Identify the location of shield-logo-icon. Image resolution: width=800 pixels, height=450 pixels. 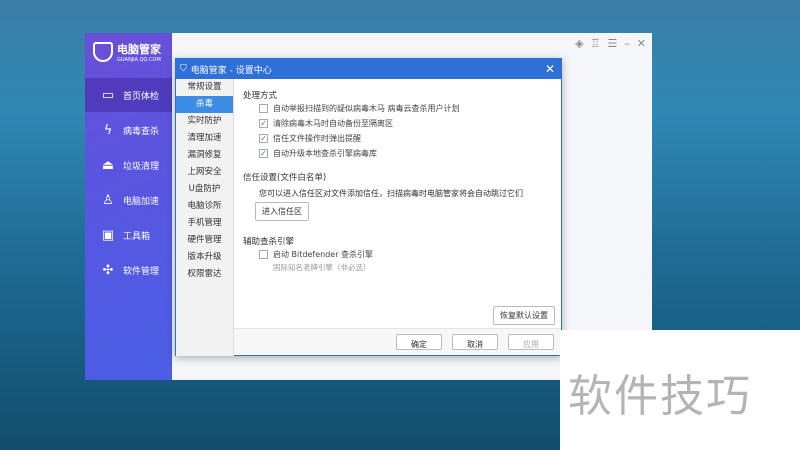
(103, 52).